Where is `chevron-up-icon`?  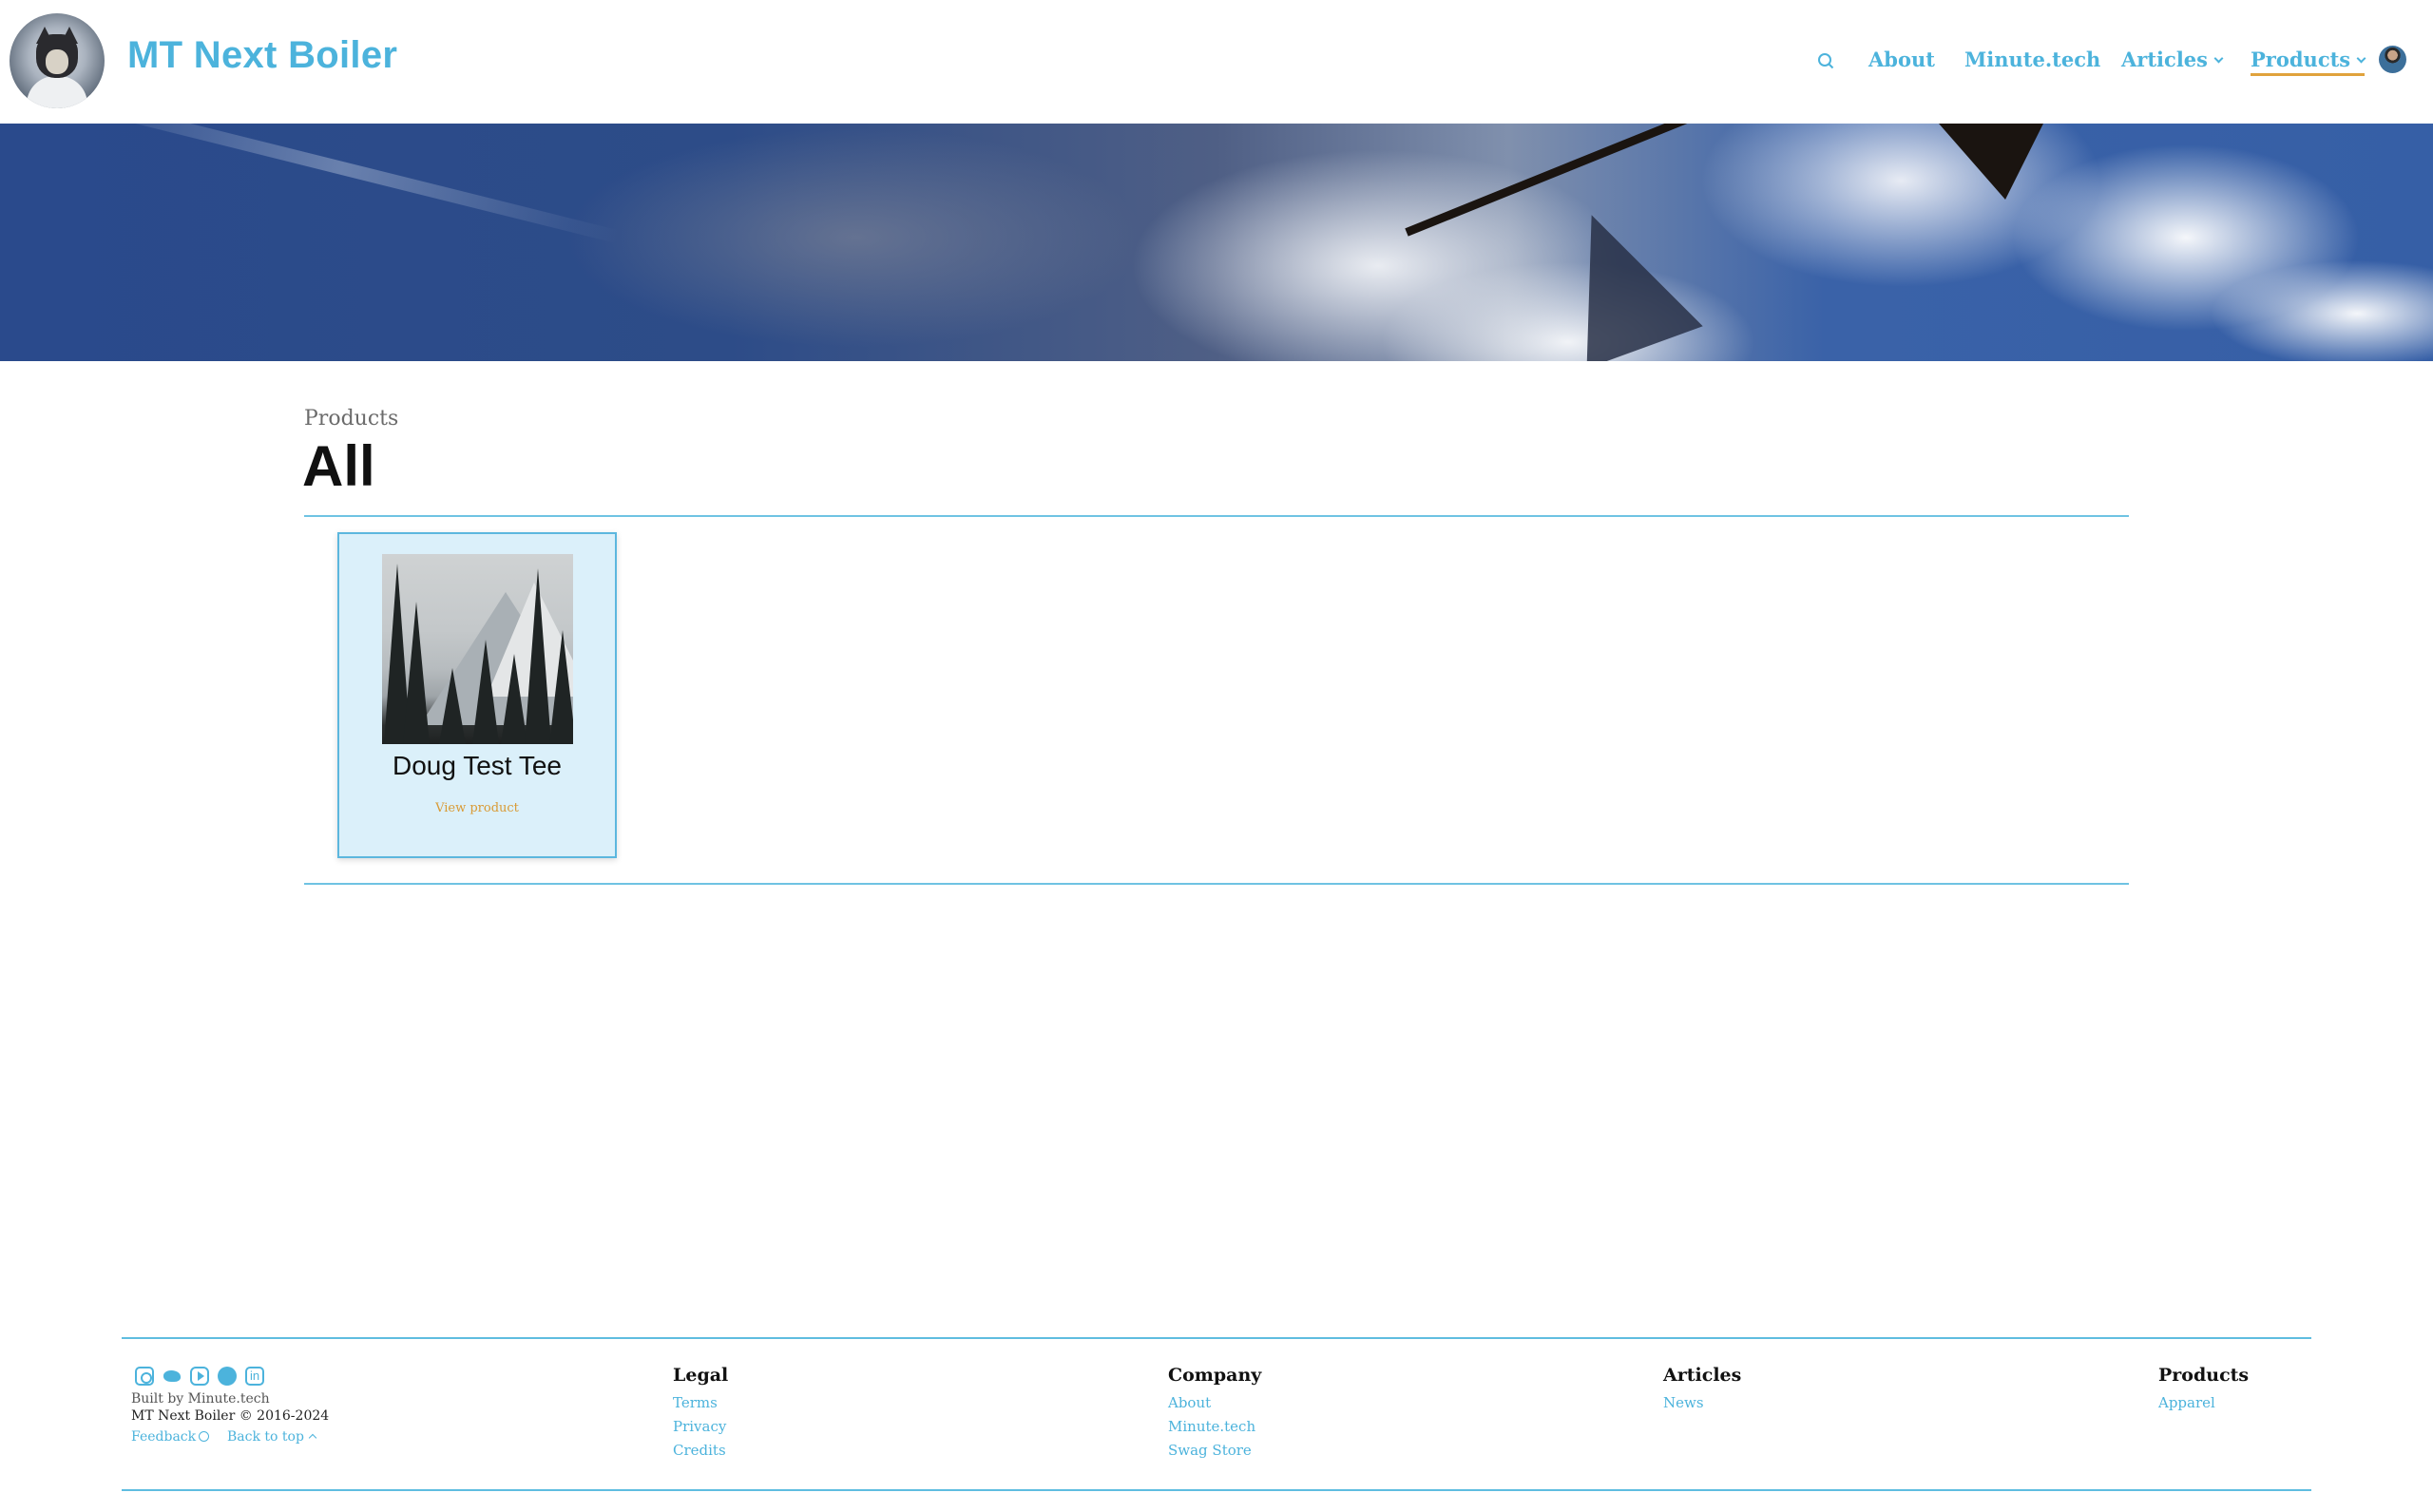
chevron-up-icon is located at coordinates (312, 1438).